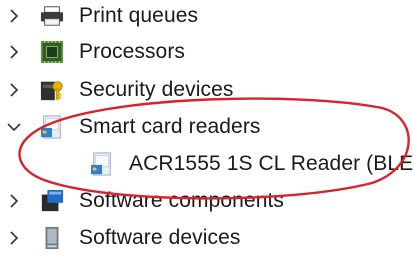  Describe the element at coordinates (14, 127) in the screenshot. I see `chevron-down-icon` at that location.